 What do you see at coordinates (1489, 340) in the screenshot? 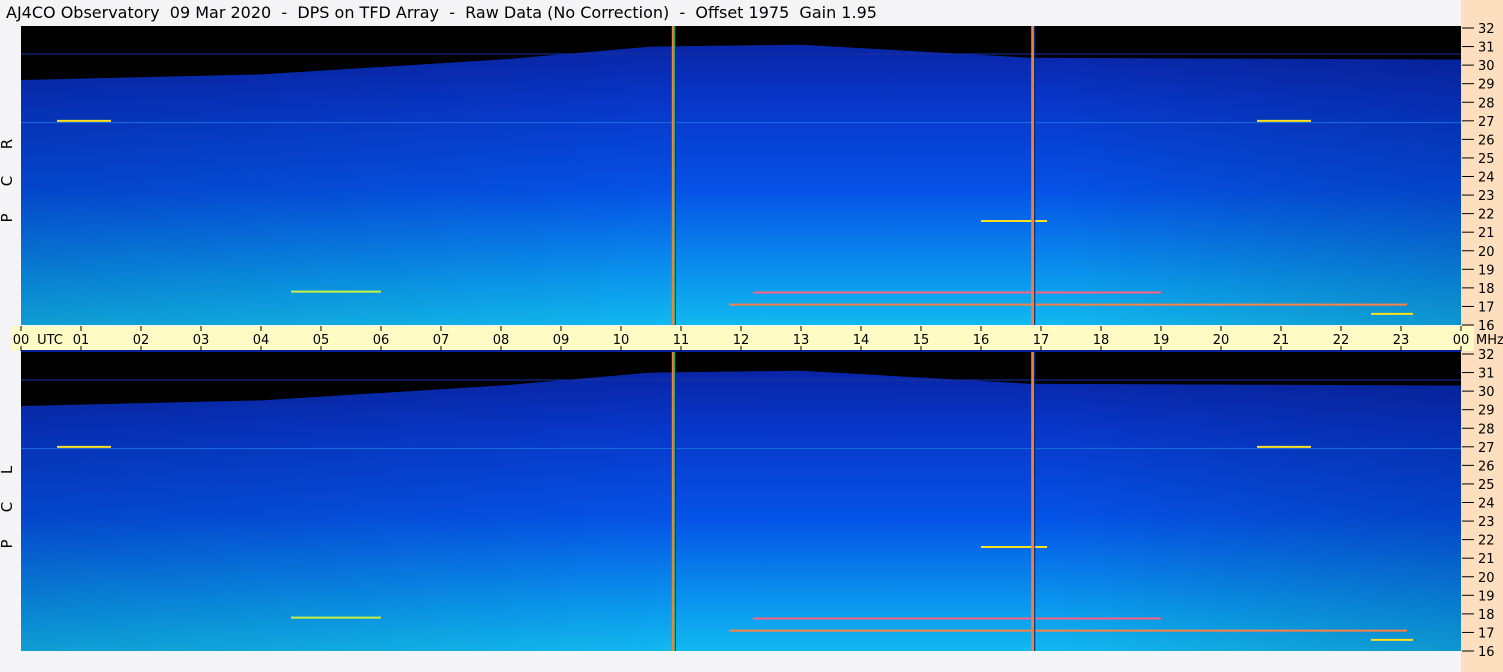
I see `y-unit-label: MHz` at bounding box center [1489, 340].